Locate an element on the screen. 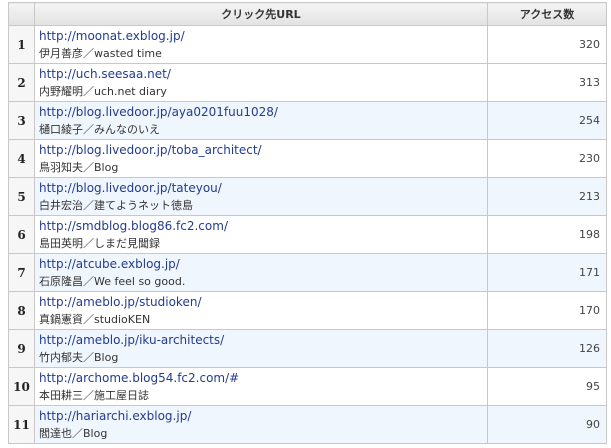  access-count-cell: 198 is located at coordinates (547, 234).